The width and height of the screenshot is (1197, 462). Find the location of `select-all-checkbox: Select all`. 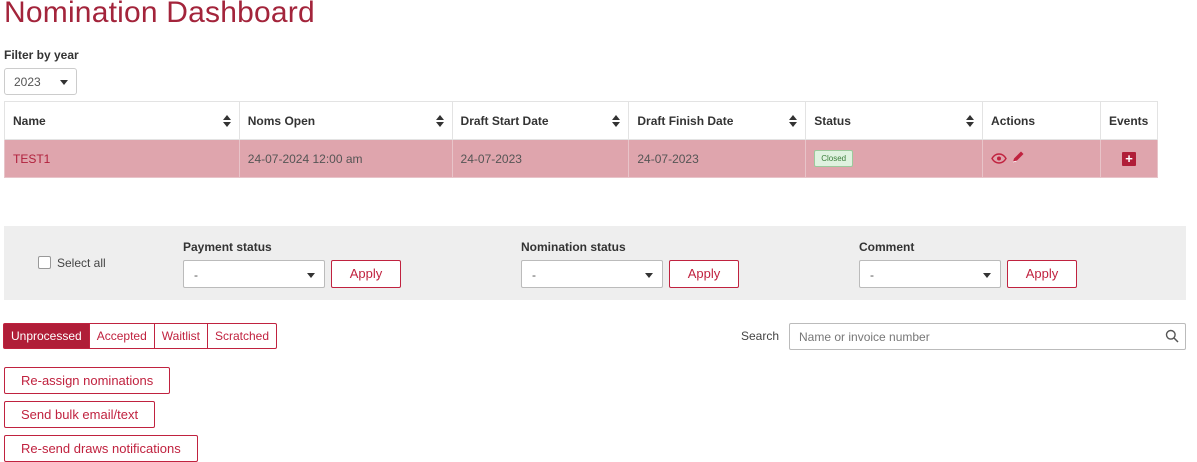

select-all-checkbox: Select all is located at coordinates (72, 263).